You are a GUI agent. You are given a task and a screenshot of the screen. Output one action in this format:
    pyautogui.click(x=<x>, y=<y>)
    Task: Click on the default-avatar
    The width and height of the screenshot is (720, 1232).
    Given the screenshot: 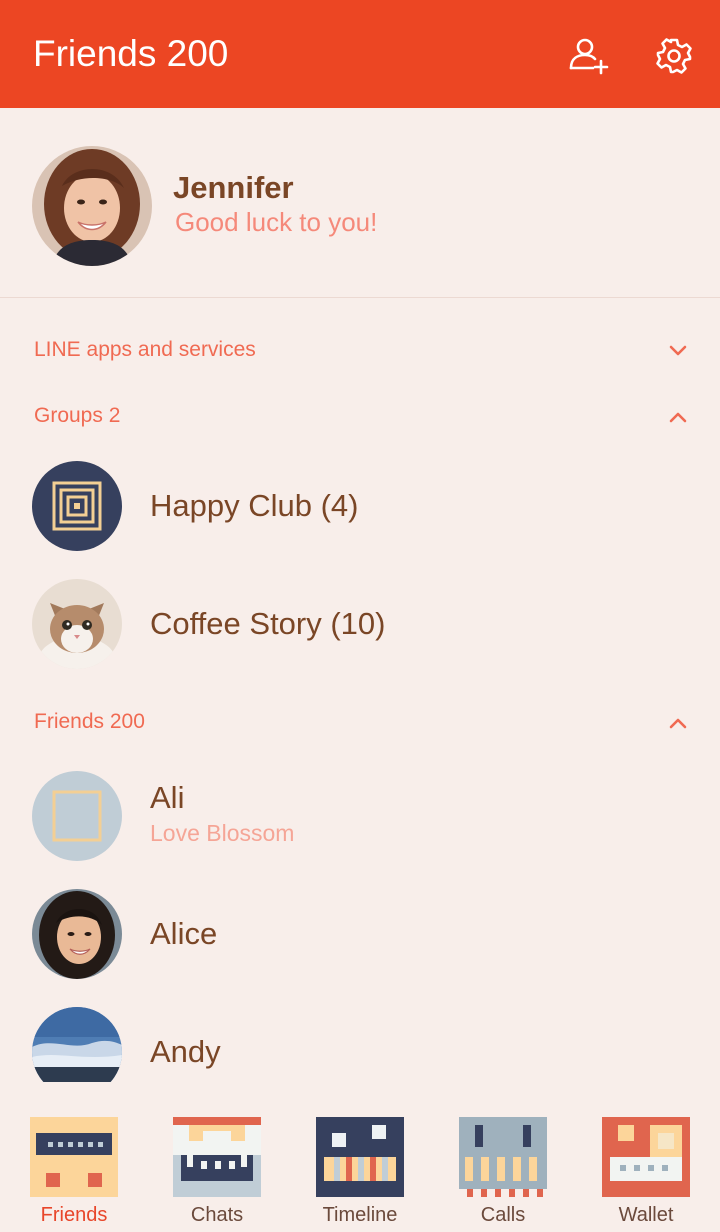 What is the action you would take?
    pyautogui.click(x=77, y=816)
    